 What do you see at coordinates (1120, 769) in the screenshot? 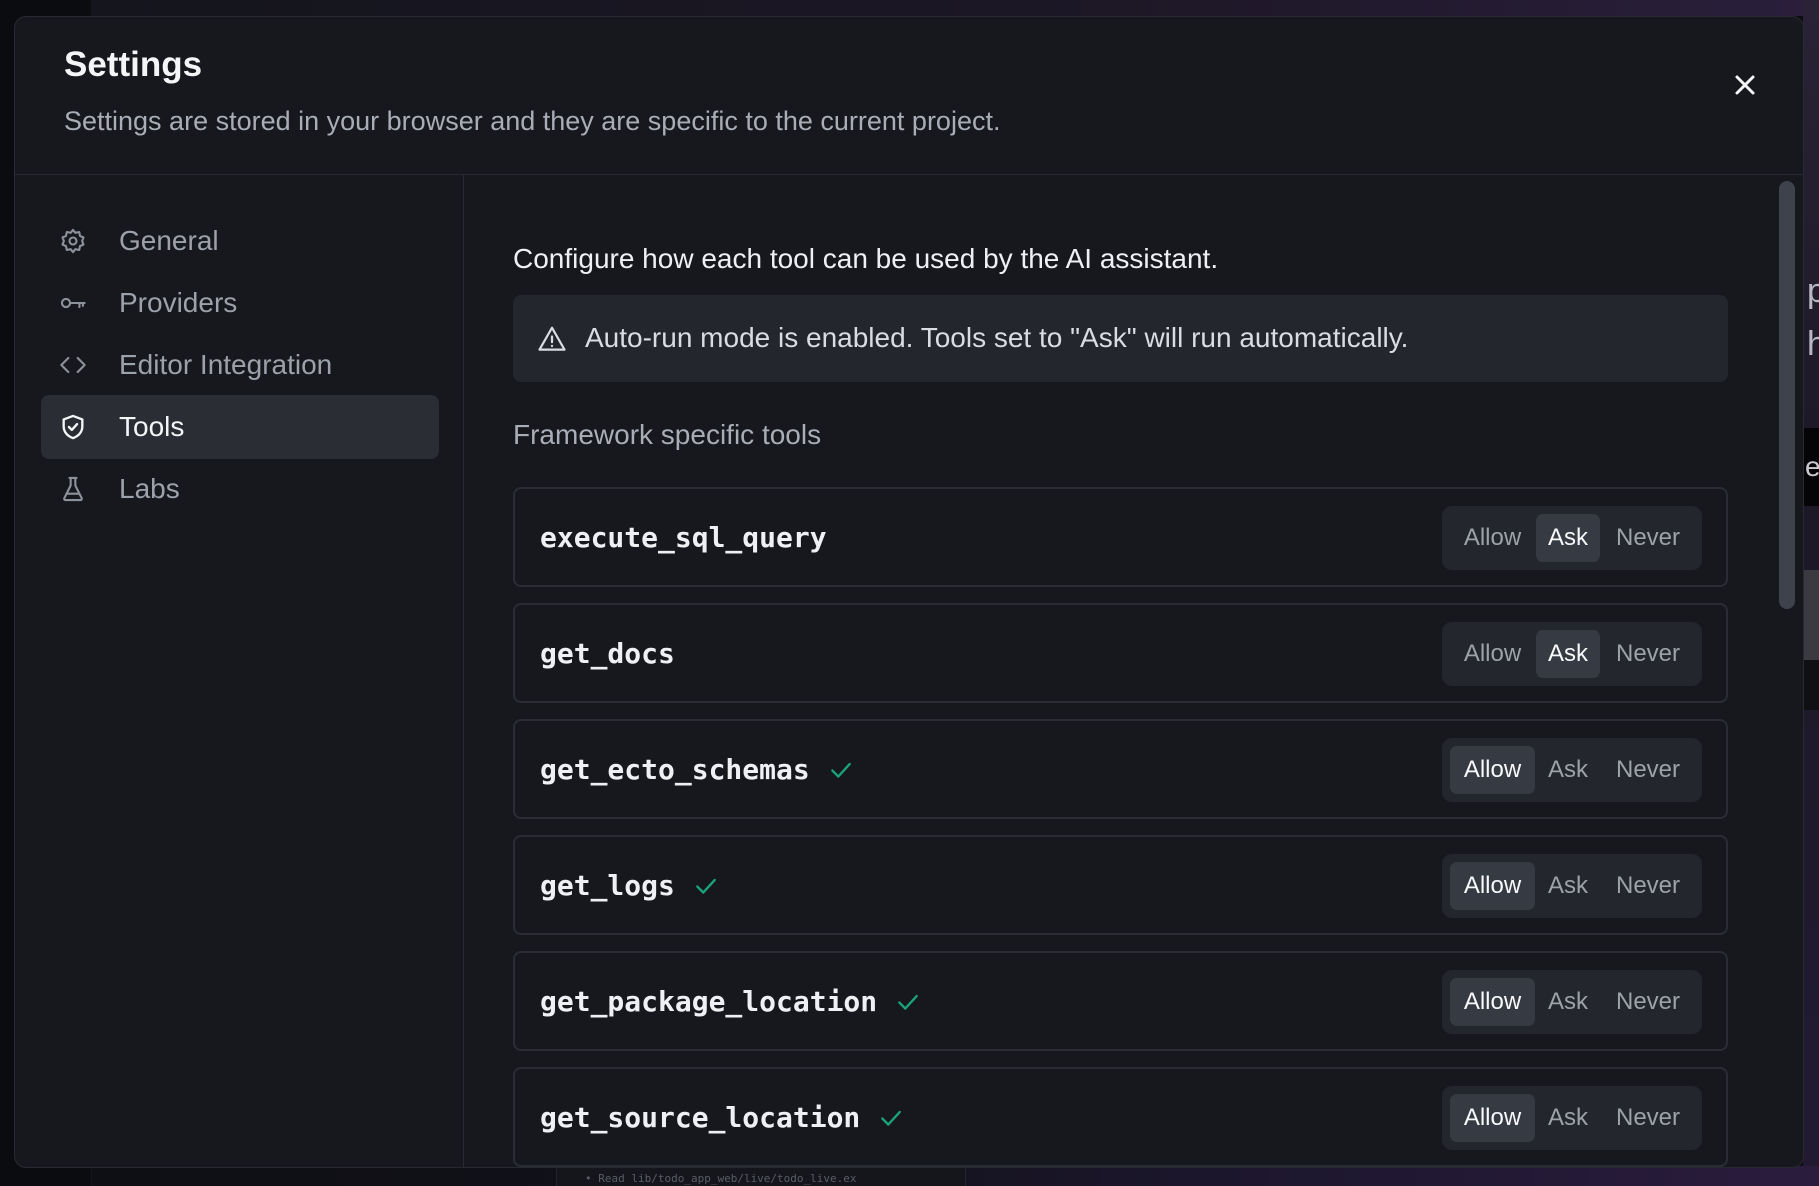
I see `tool-row: get_ecto_schemas Allow Ask Never` at bounding box center [1120, 769].